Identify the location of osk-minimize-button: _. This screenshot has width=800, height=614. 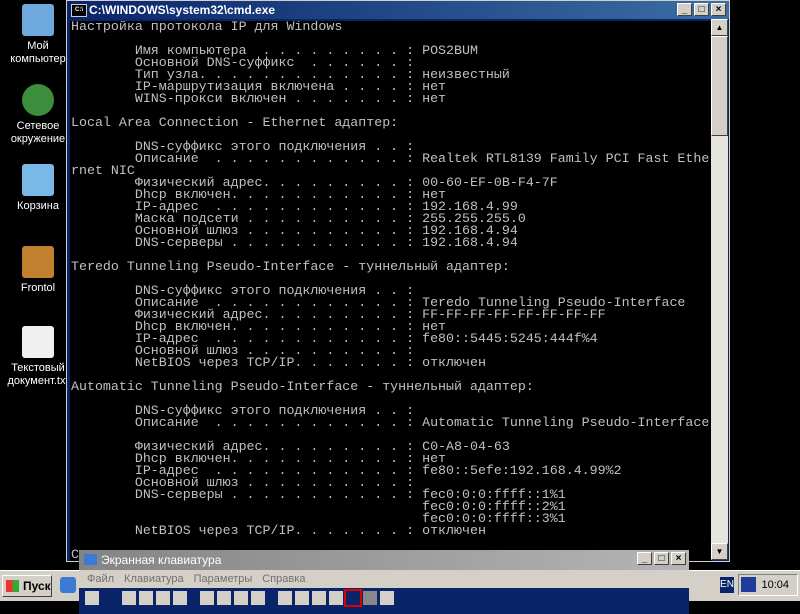
(644, 558).